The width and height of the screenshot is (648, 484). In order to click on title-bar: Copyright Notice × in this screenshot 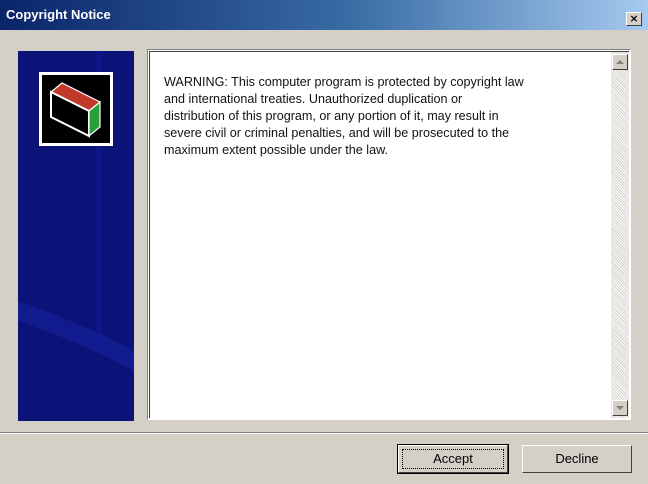, I will do `click(324, 15)`.